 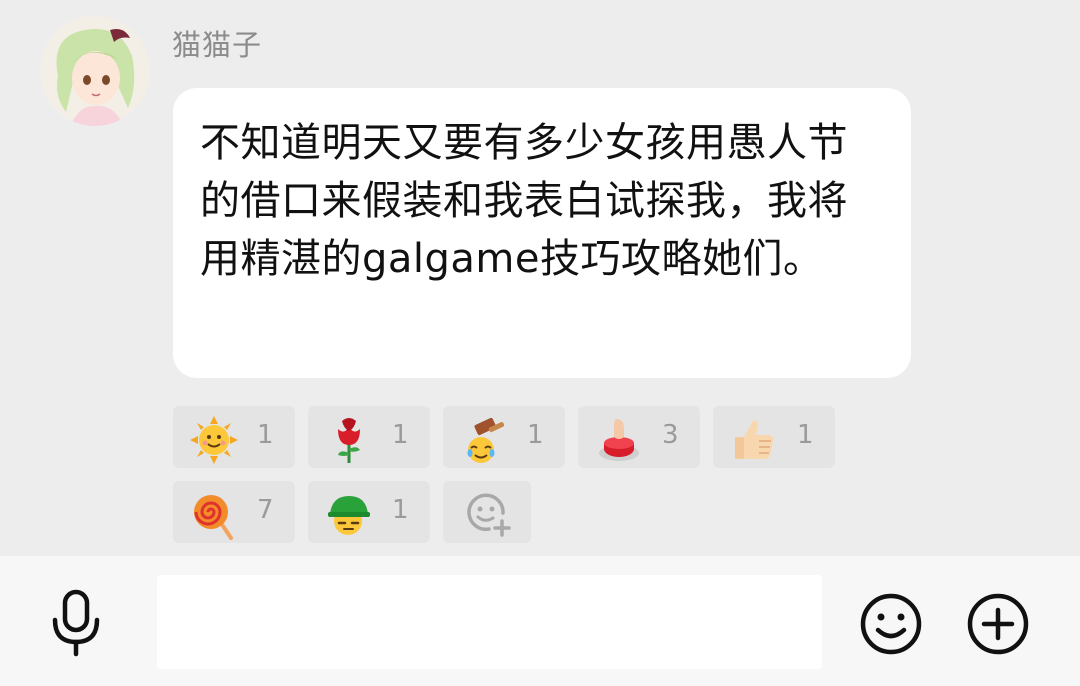 I want to click on lollipop-emoji-icon, so click(x=213, y=517).